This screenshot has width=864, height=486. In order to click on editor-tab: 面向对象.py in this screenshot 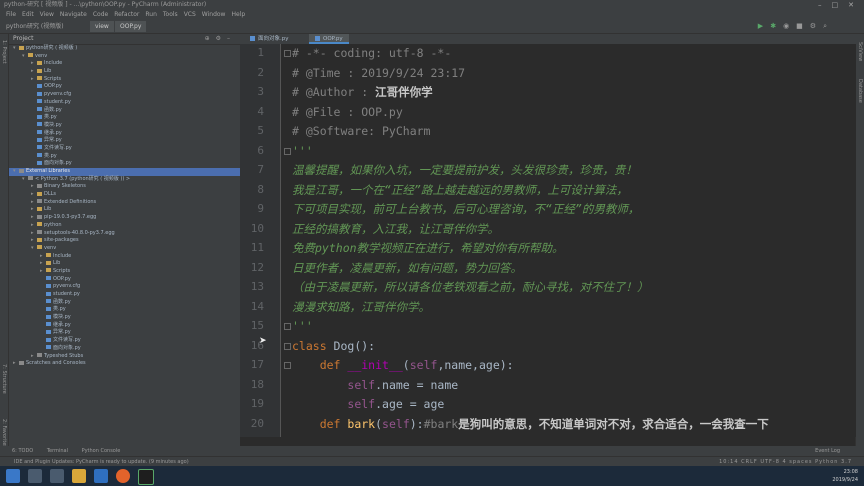, I will do `click(269, 39)`.